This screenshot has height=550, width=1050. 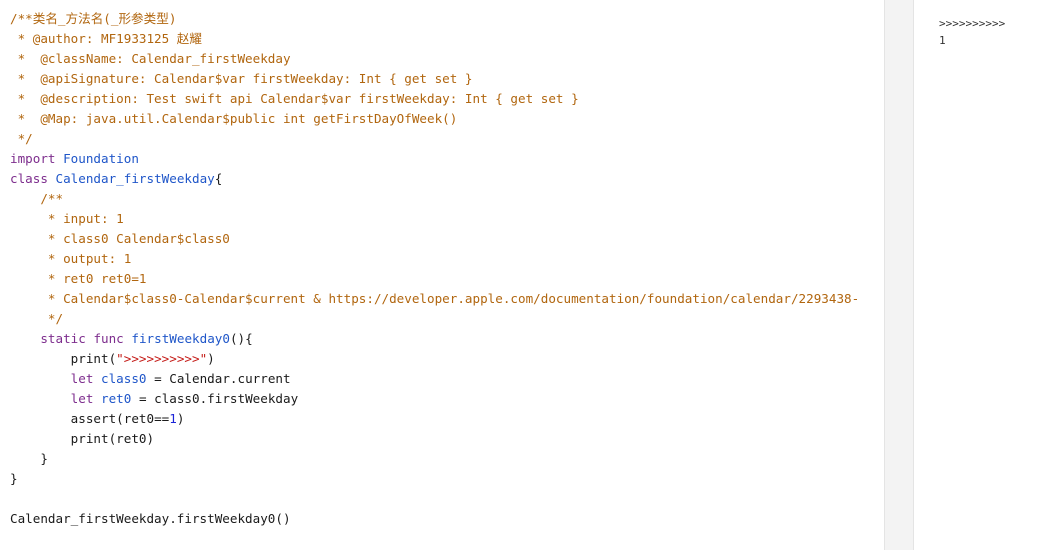 I want to click on keyword: class, so click(x=29, y=178).